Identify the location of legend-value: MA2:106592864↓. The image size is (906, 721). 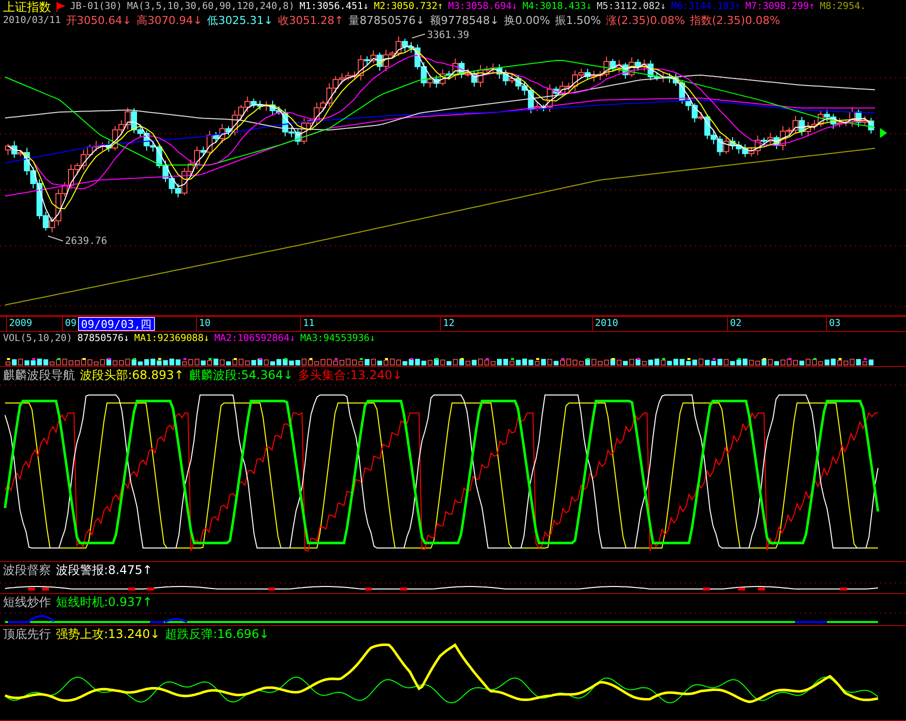
(255, 339).